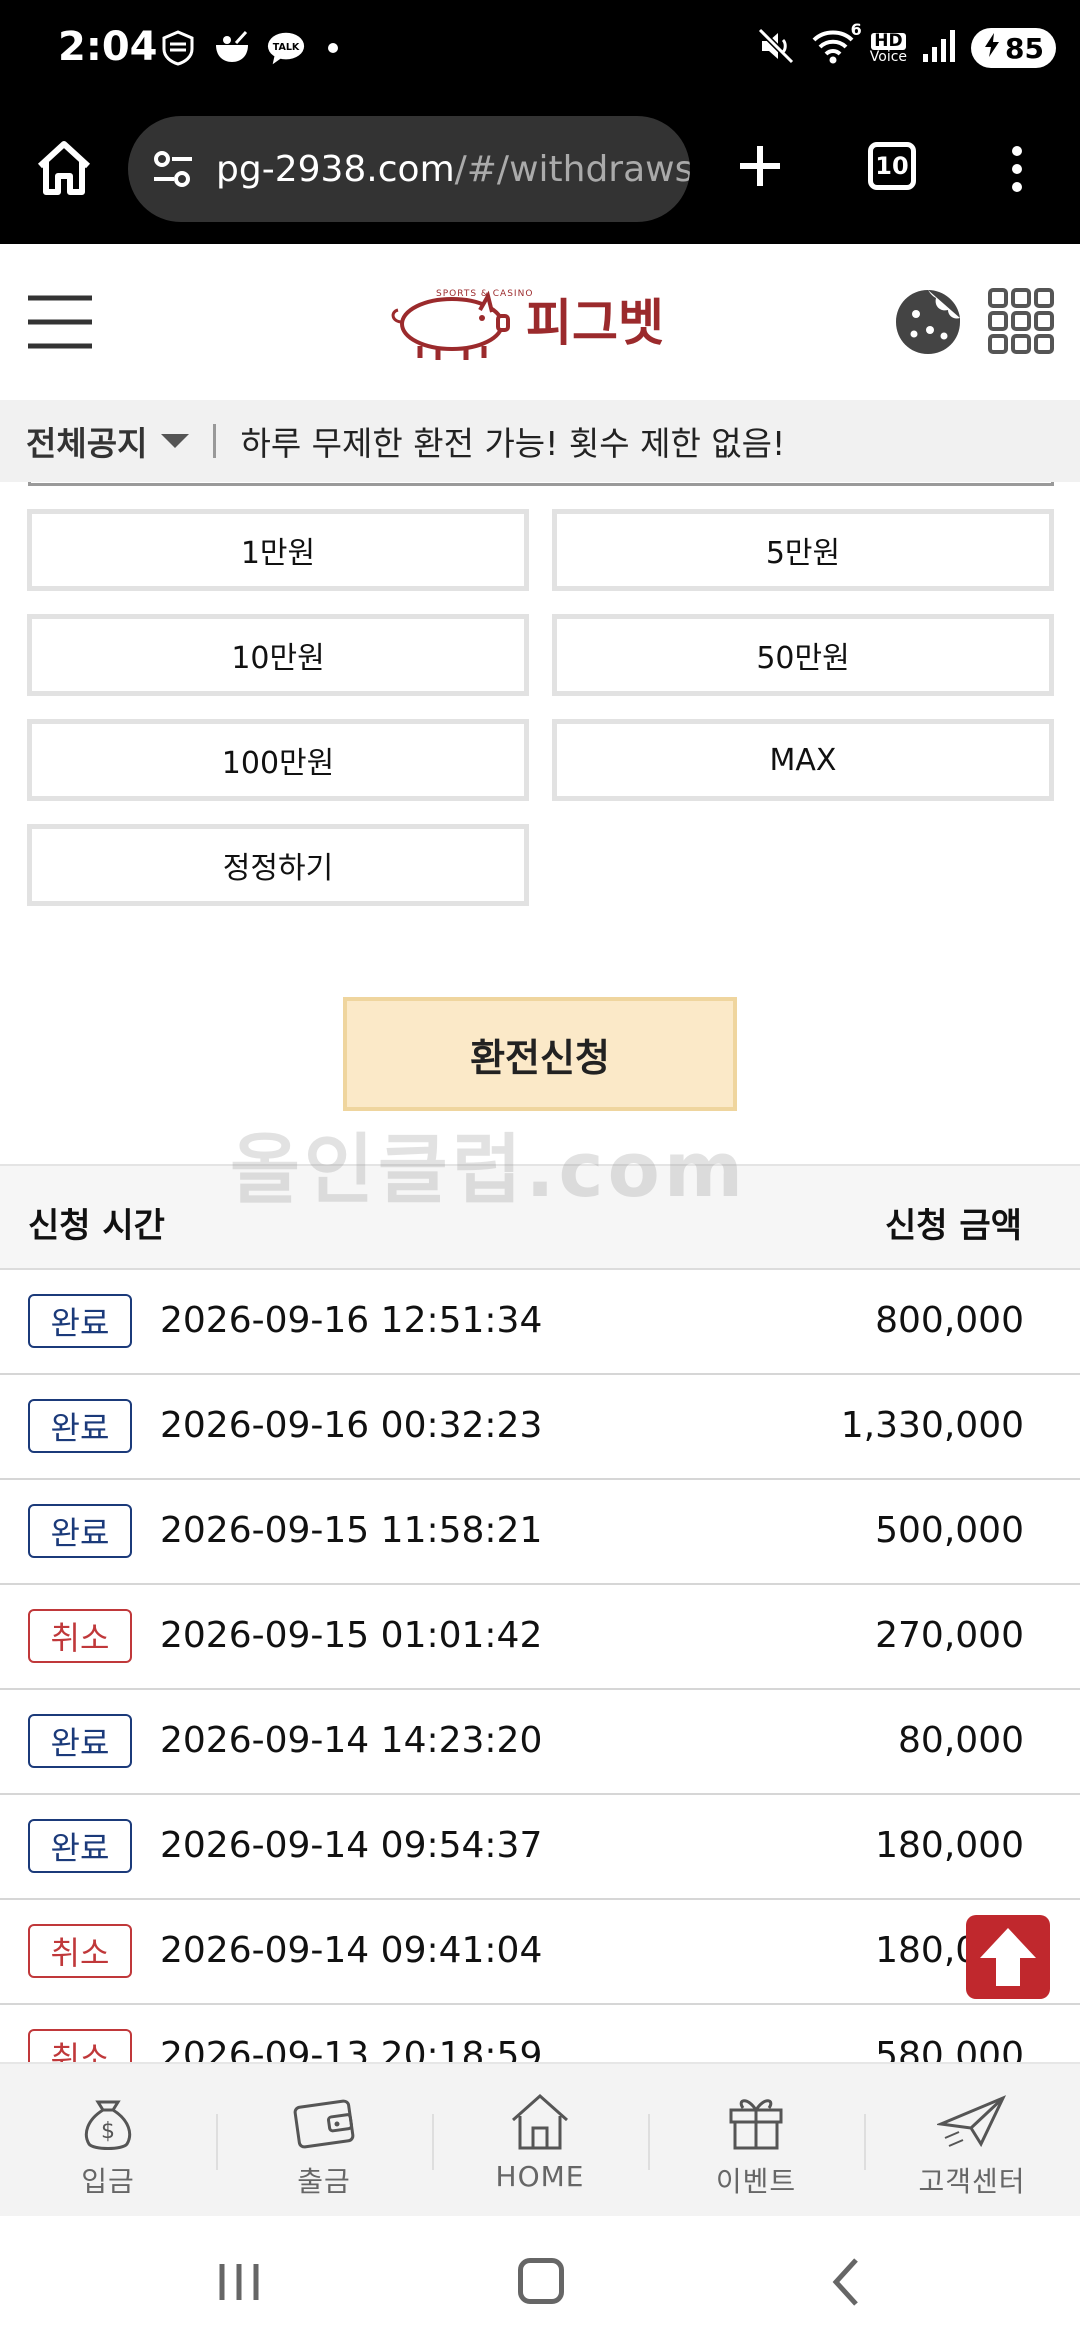  Describe the element at coordinates (540, 1054) in the screenshot. I see `withdraw-apply-button: 환전신청` at that location.